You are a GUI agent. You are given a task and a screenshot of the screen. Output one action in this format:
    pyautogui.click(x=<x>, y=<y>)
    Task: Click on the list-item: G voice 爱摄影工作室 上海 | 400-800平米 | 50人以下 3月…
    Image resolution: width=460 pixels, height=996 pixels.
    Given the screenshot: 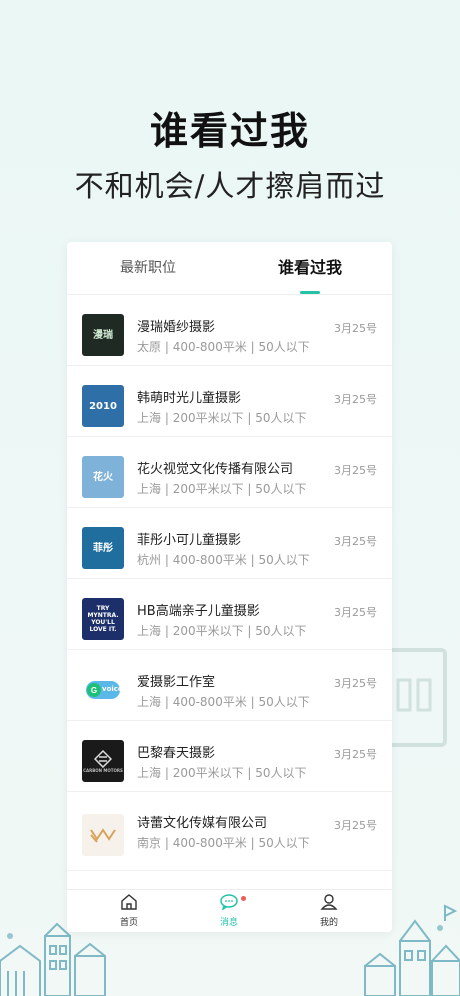 What is the action you would take?
    pyautogui.click(x=229, y=685)
    